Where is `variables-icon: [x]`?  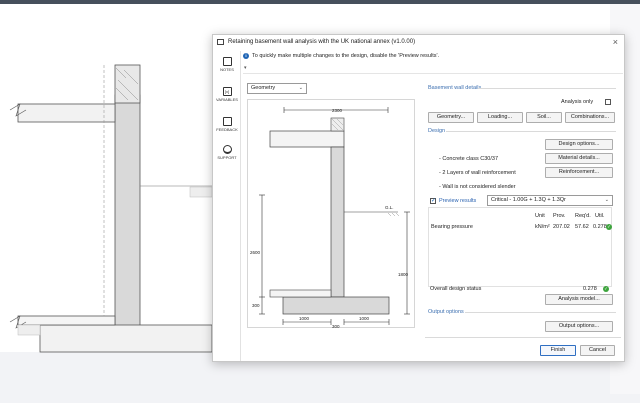
variables-icon: [x] is located at coordinates (227, 91).